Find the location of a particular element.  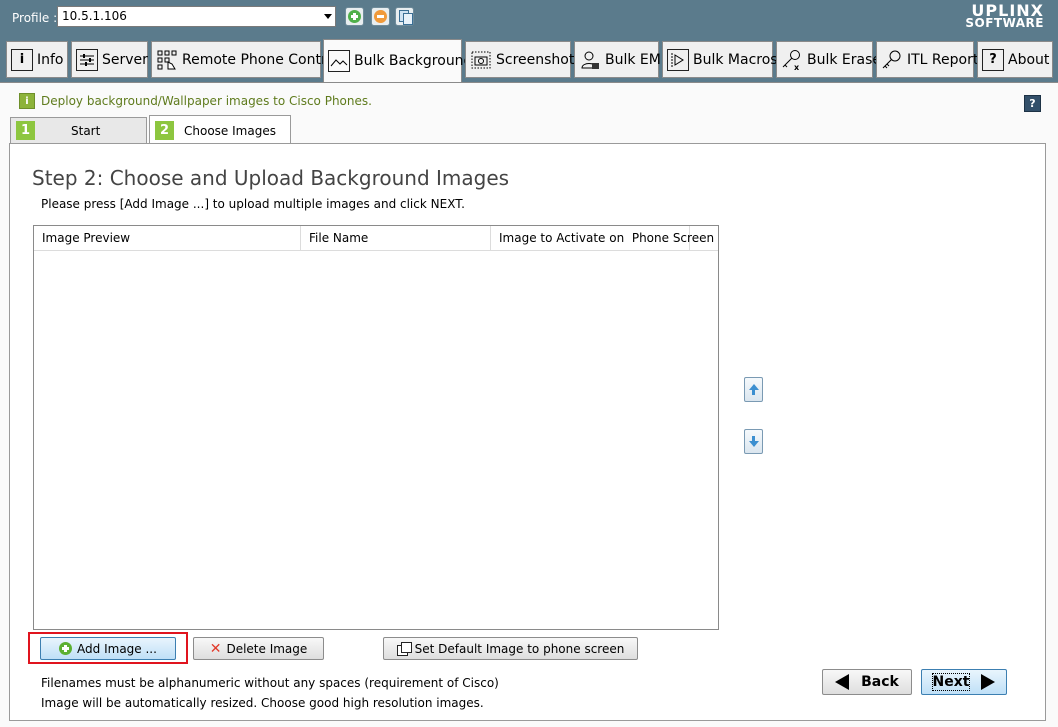

question-icon: ? is located at coordinates (993, 59).